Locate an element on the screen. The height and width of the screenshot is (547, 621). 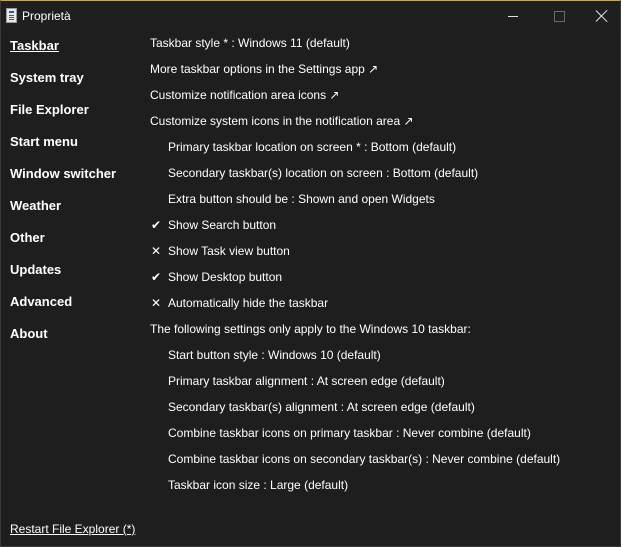
close-button is located at coordinates (600, 16).